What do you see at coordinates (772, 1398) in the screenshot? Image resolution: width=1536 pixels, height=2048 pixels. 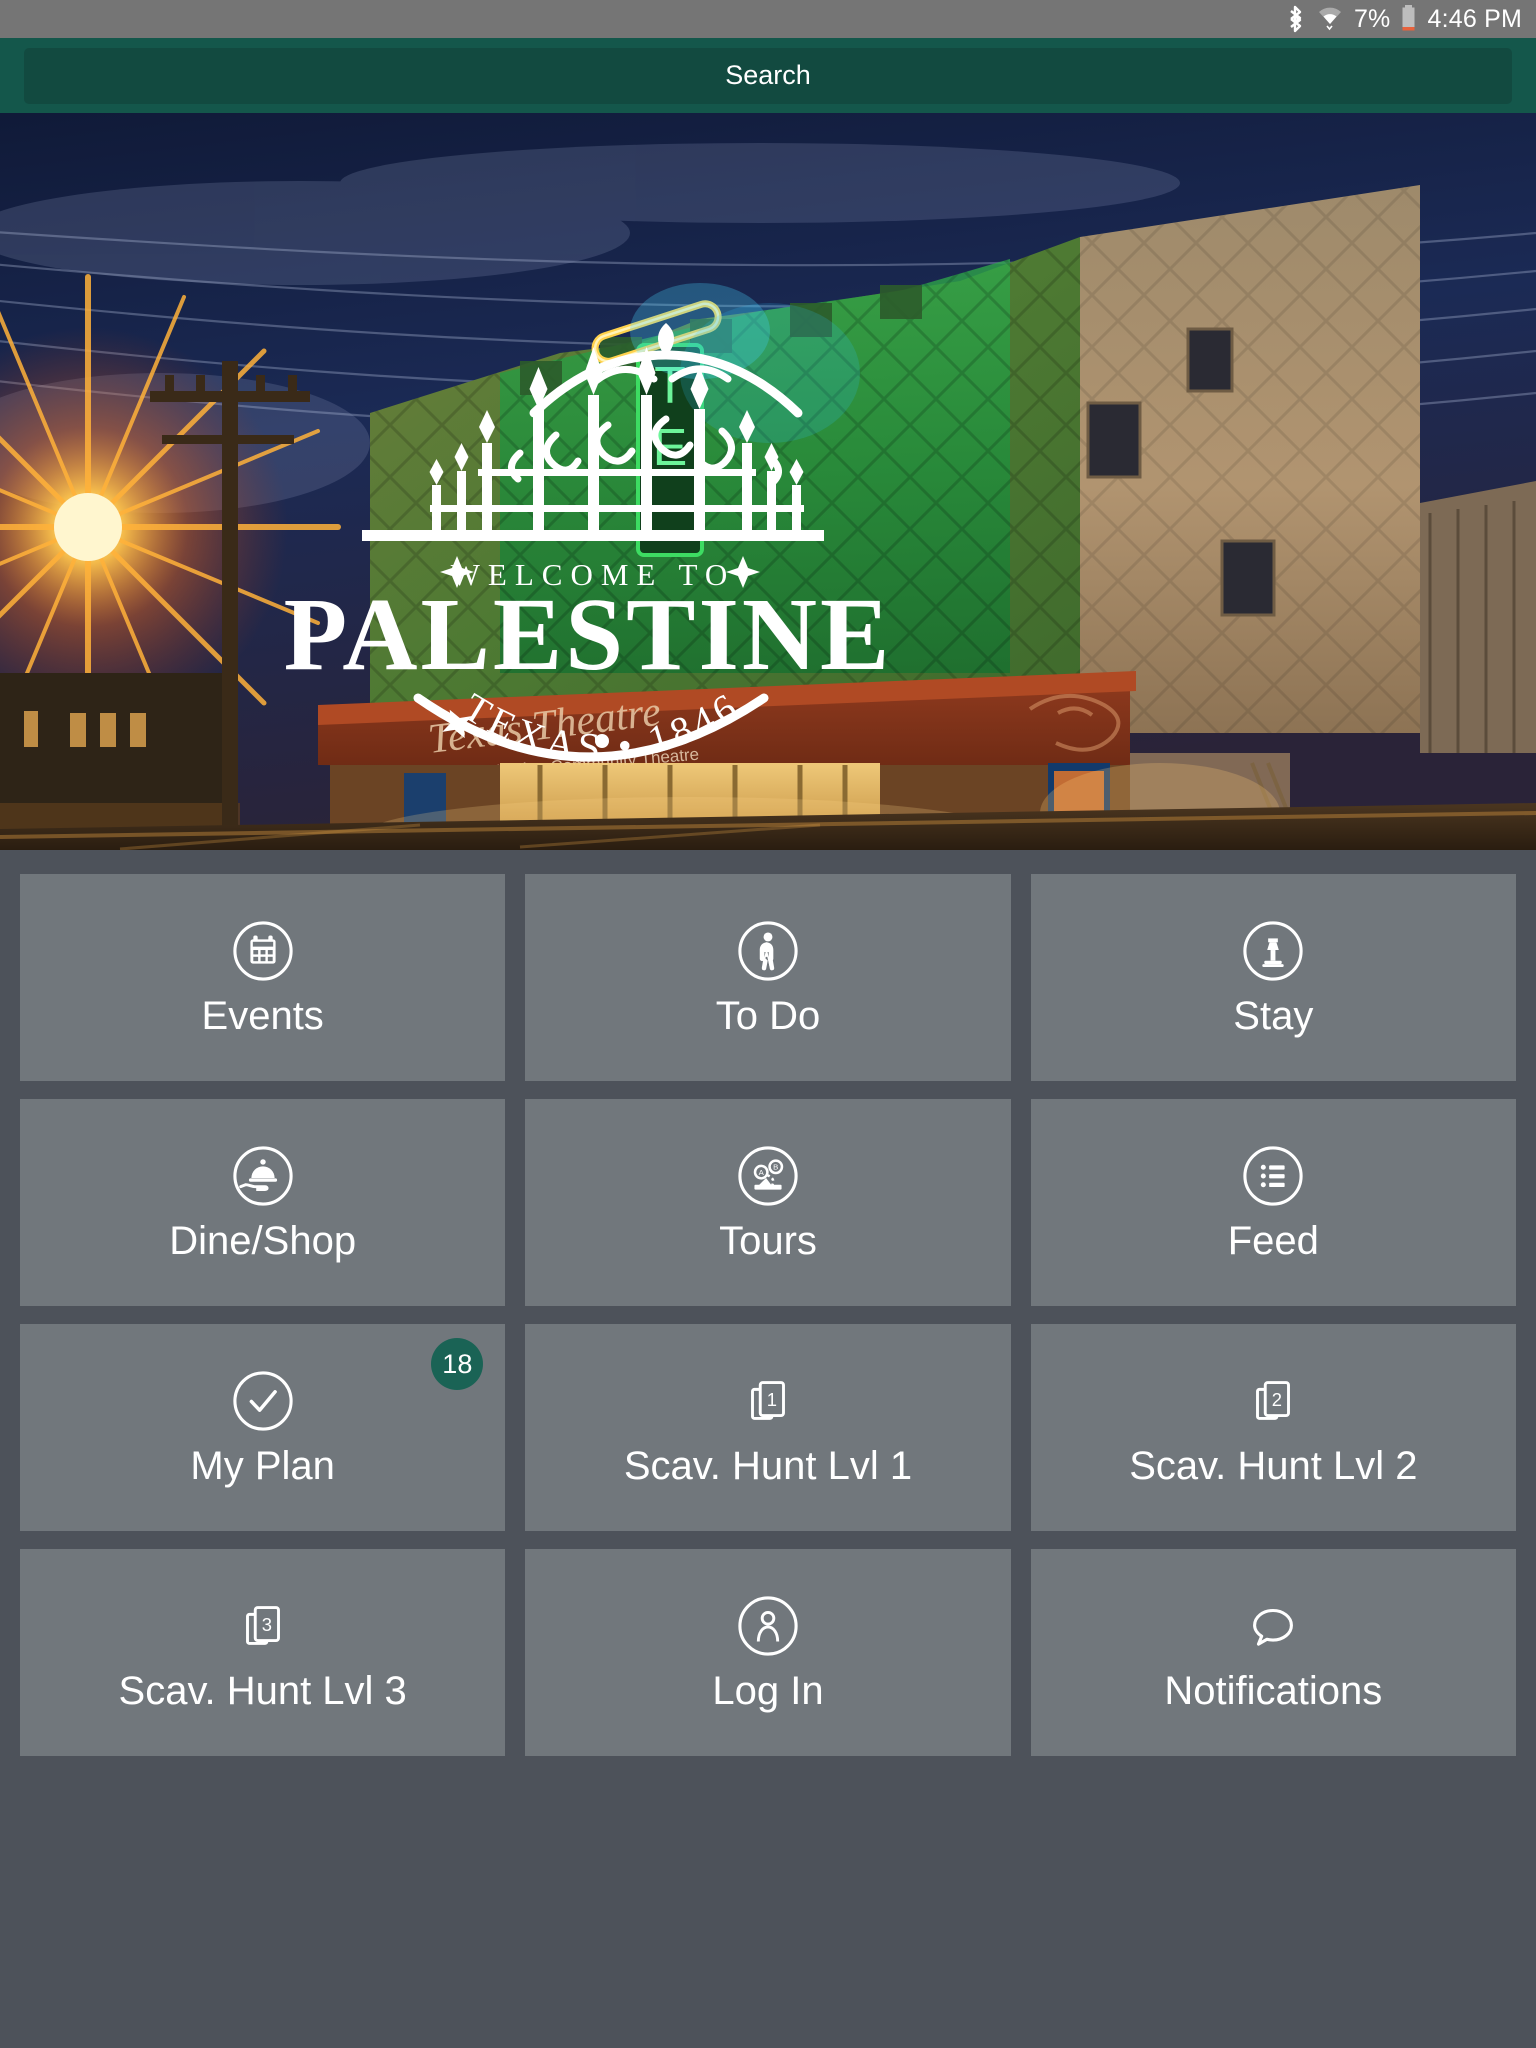 I see `svg-text: 1` at bounding box center [772, 1398].